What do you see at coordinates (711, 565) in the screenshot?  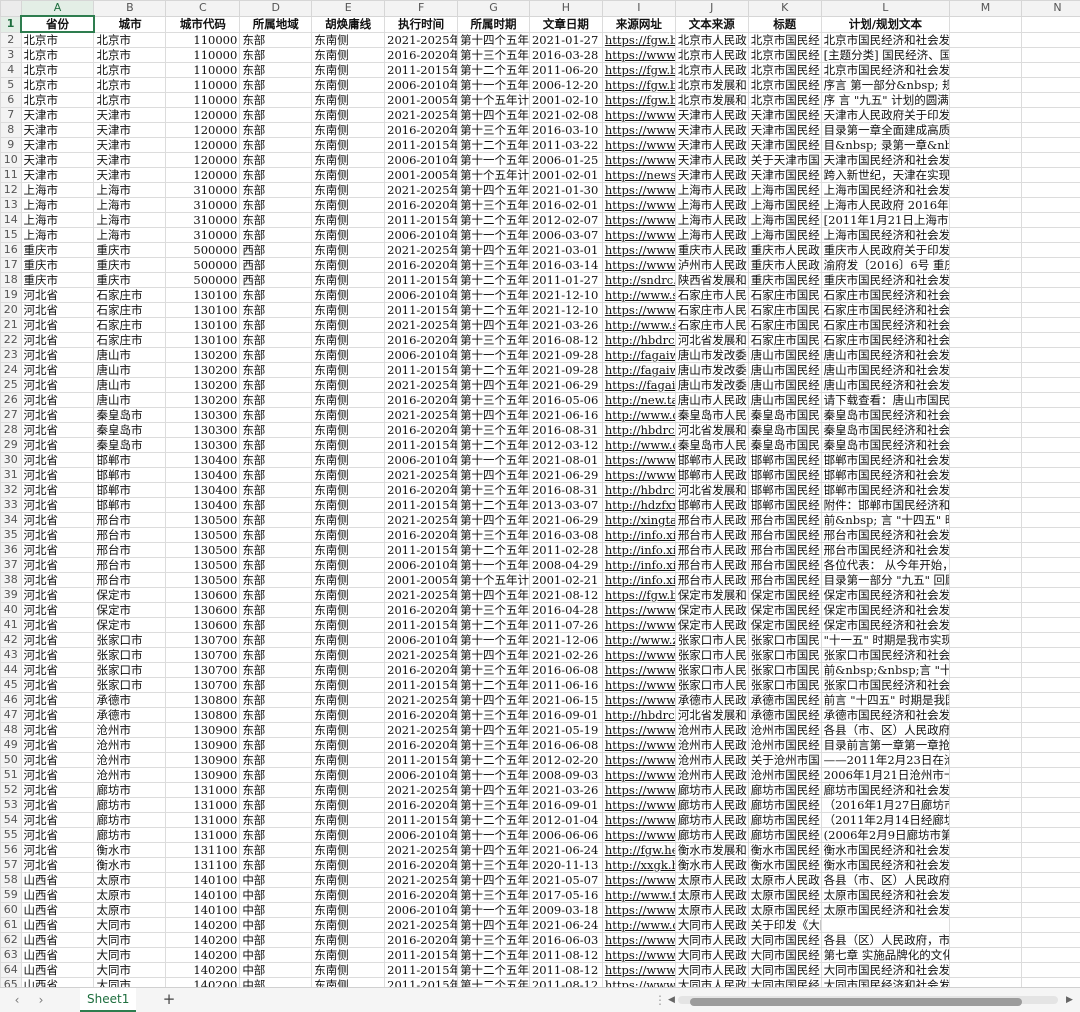 I see `table-cell: 邢台市人民政` at bounding box center [711, 565].